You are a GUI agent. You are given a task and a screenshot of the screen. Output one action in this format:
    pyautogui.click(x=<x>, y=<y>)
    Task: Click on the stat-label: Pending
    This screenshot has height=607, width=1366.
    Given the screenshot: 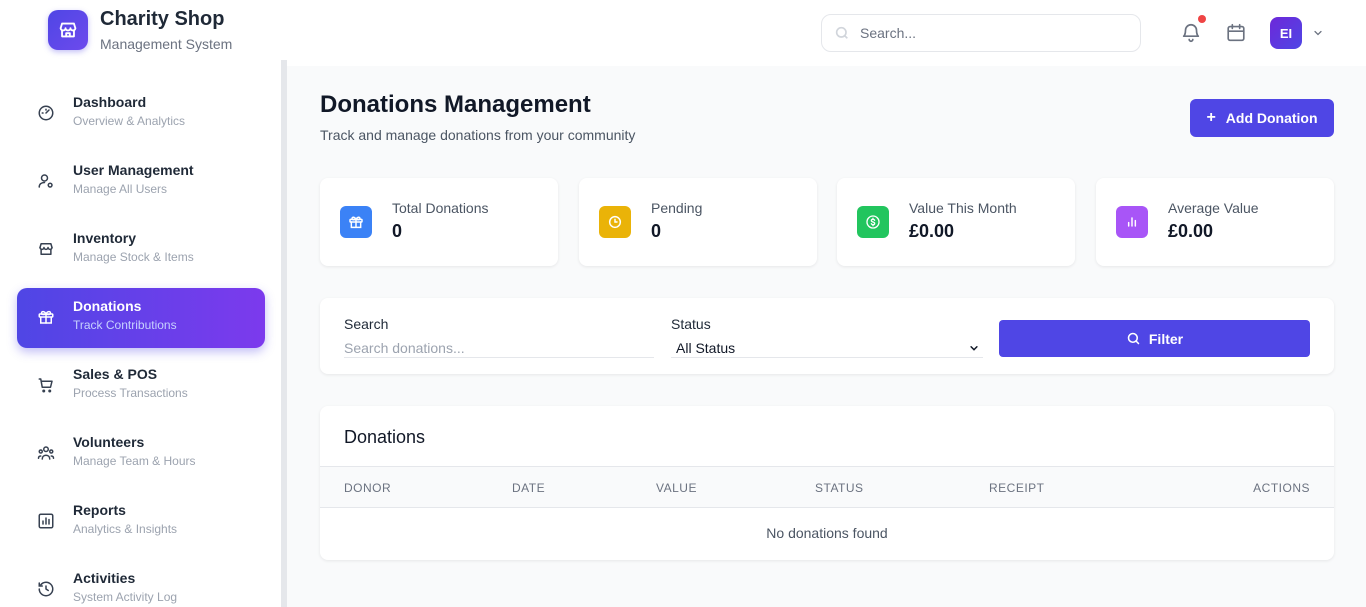 What is the action you would take?
    pyautogui.click(x=677, y=208)
    